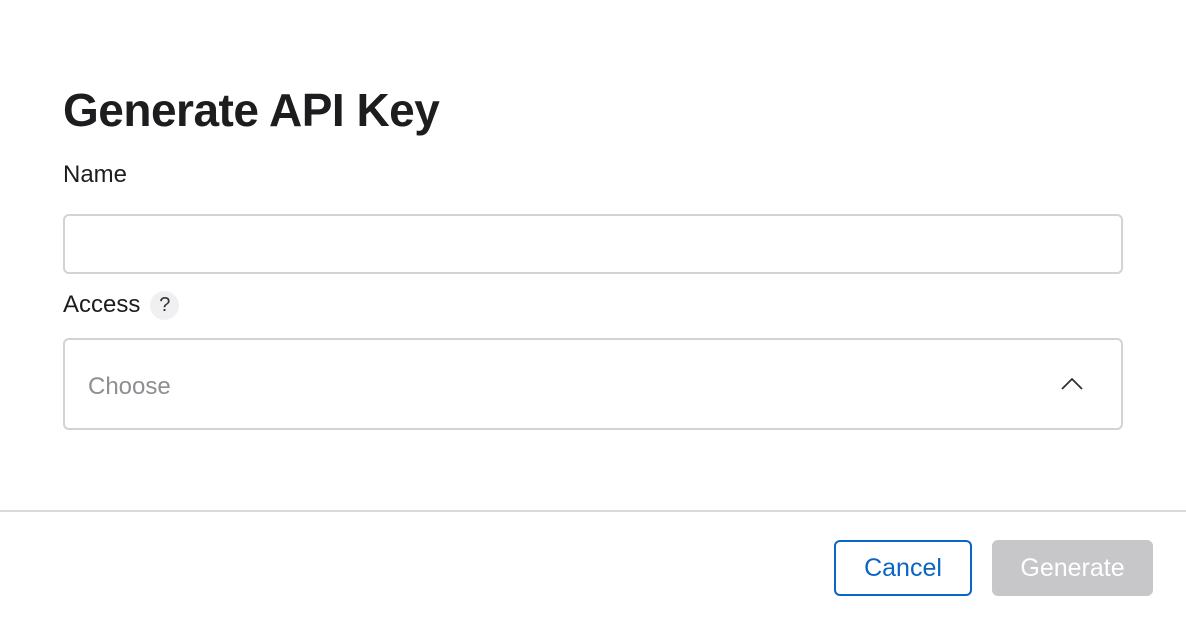 The height and width of the screenshot is (618, 1186). Describe the element at coordinates (251, 110) in the screenshot. I see `dialog-title: Generate API Key` at that location.